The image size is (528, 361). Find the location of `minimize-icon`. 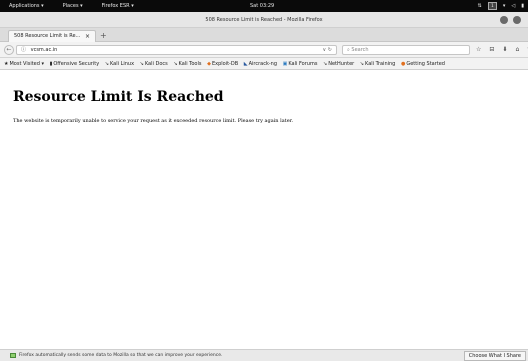

minimize-icon is located at coordinates (504, 20).